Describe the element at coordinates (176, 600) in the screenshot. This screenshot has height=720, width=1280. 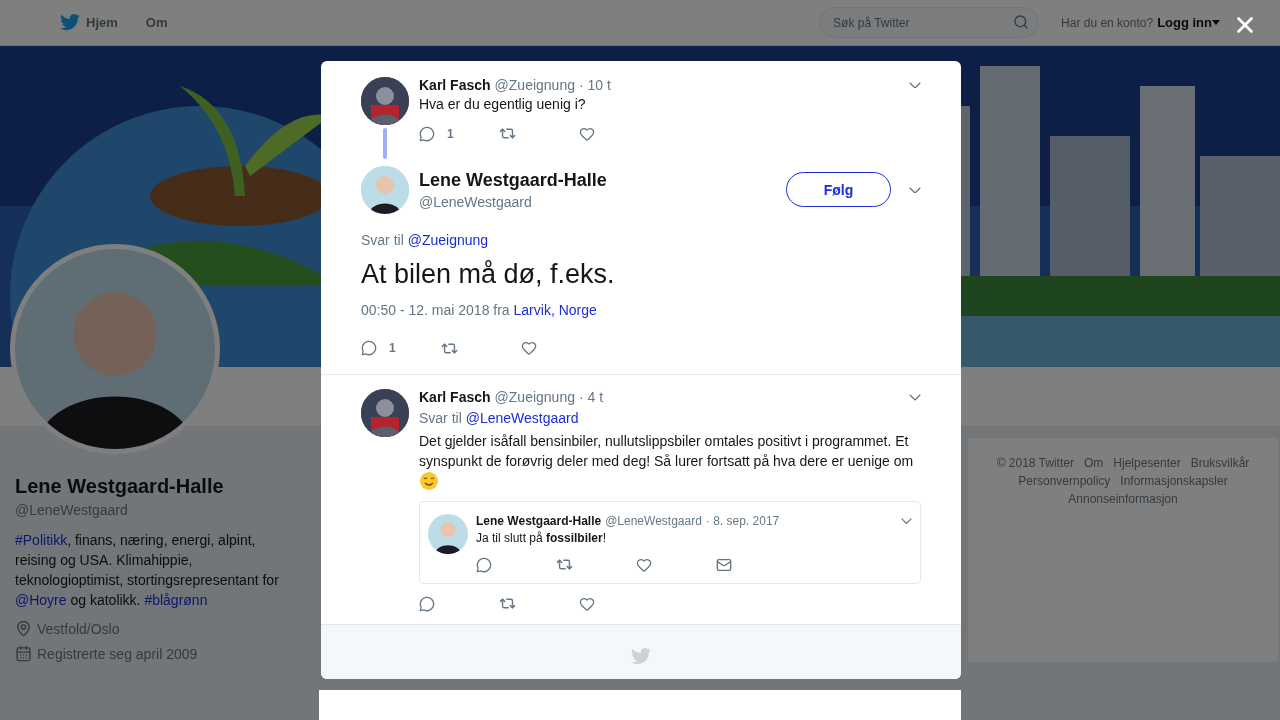
I see `bio-link: #blågrønn` at that location.